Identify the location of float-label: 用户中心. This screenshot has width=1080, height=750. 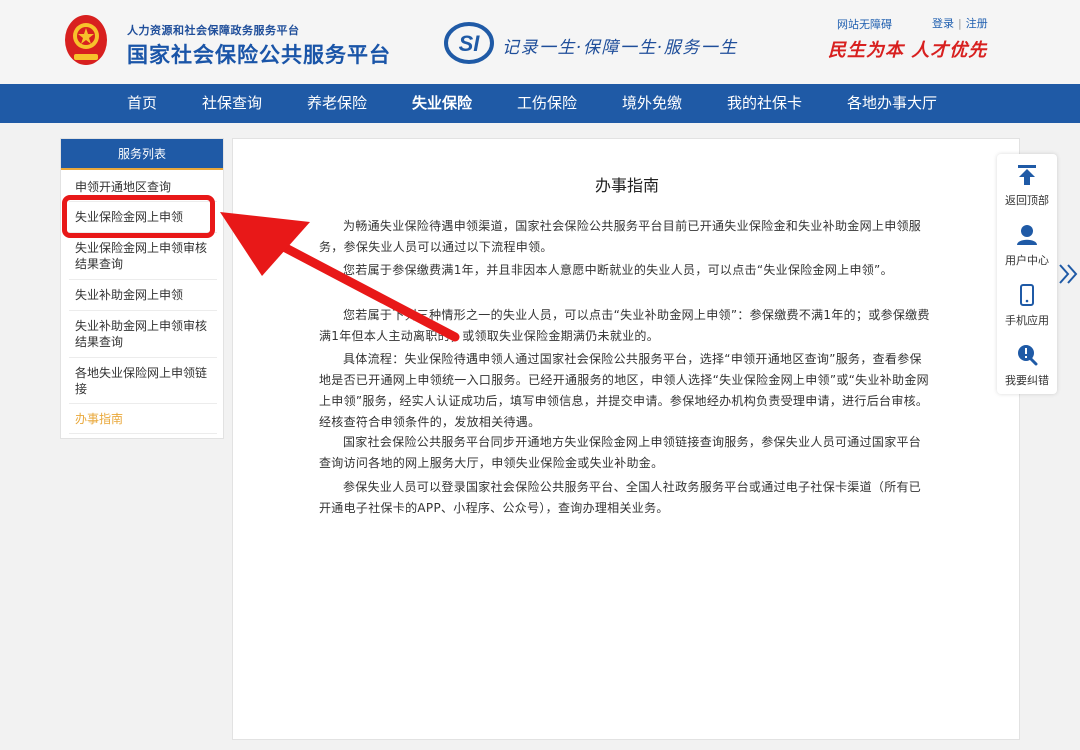
(1027, 260).